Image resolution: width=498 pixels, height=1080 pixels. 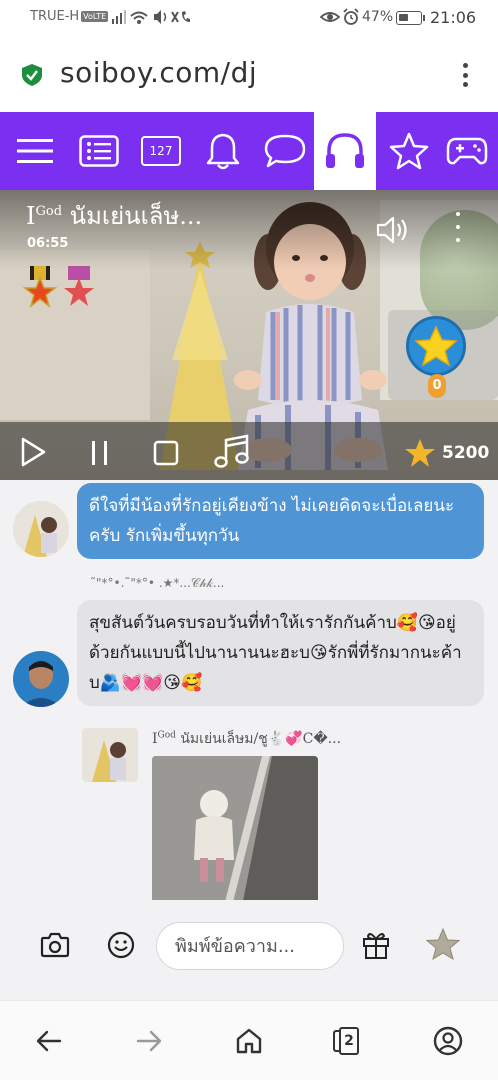 I want to click on star-icon, so click(x=443, y=945).